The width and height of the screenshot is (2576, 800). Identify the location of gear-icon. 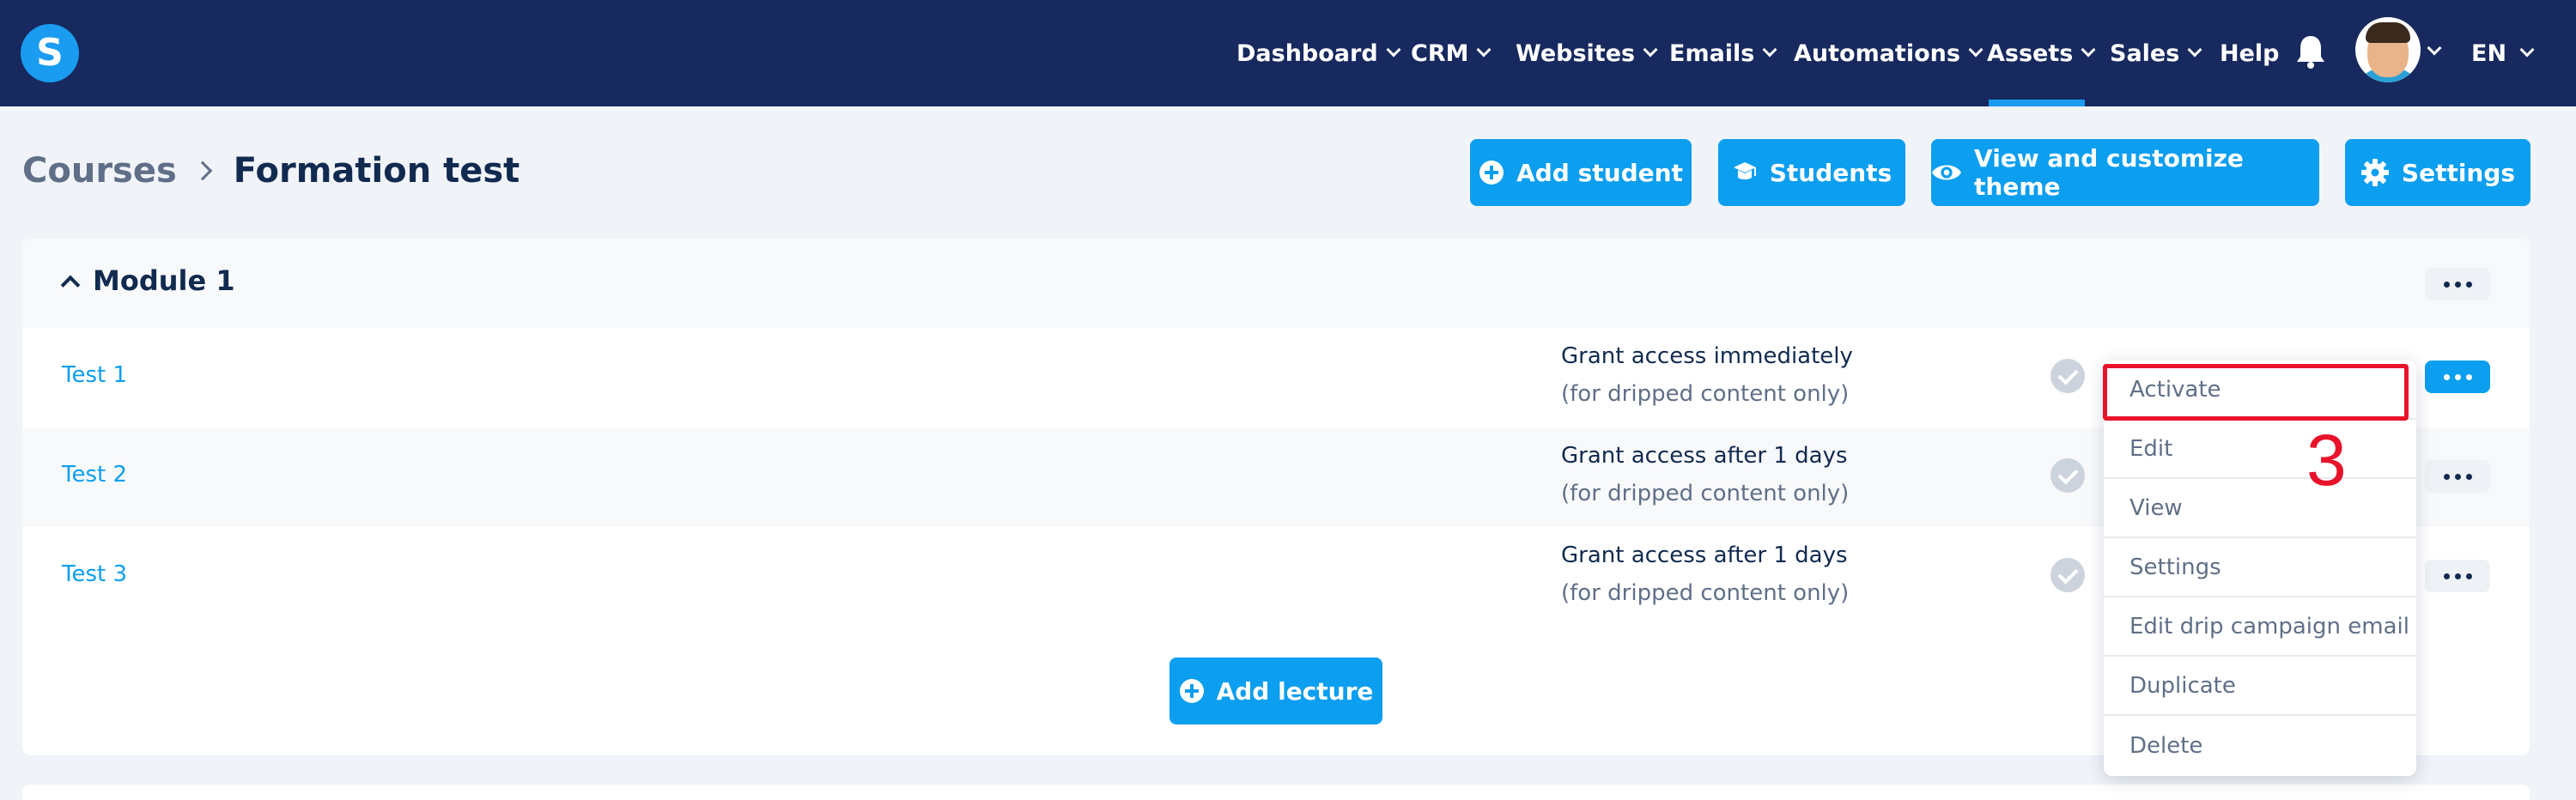
(2375, 172).